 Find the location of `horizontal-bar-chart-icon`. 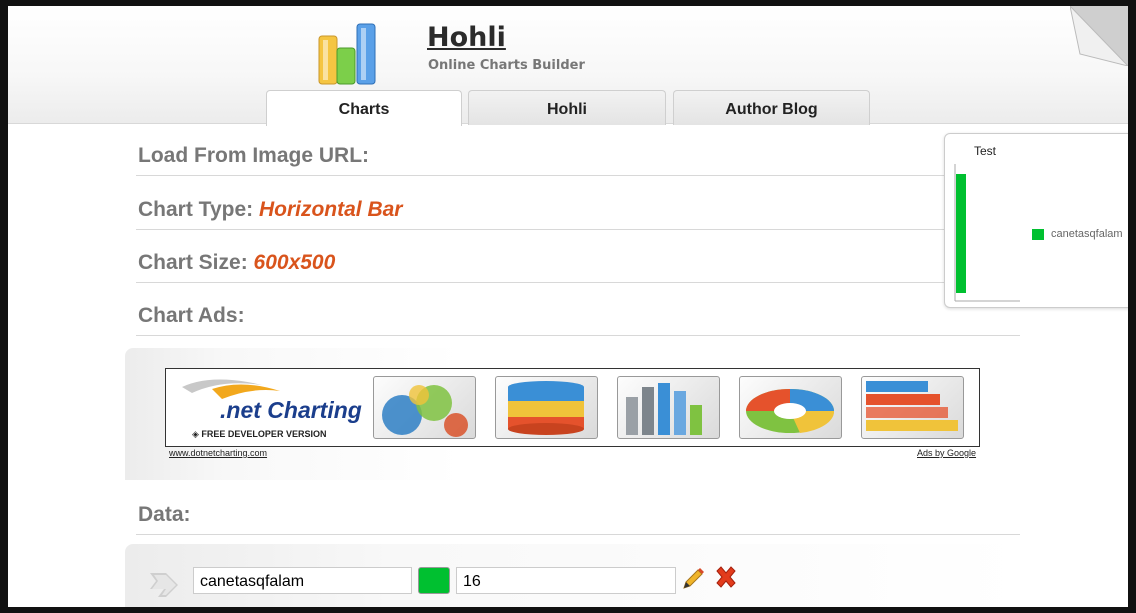

horizontal-bar-chart-icon is located at coordinates (912, 406).